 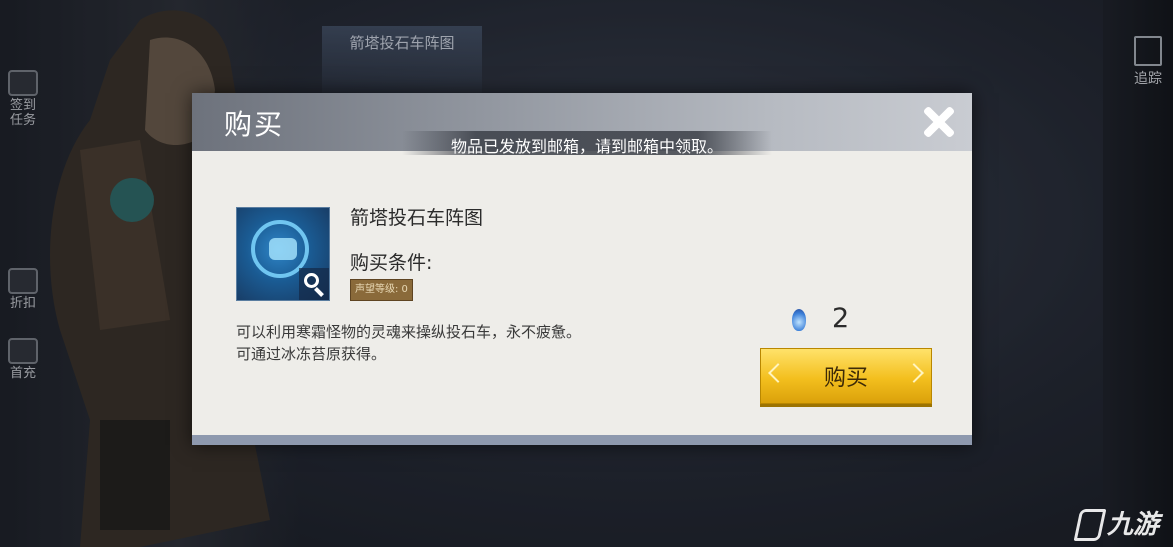 I want to click on magnifier-handle, so click(x=319, y=292).